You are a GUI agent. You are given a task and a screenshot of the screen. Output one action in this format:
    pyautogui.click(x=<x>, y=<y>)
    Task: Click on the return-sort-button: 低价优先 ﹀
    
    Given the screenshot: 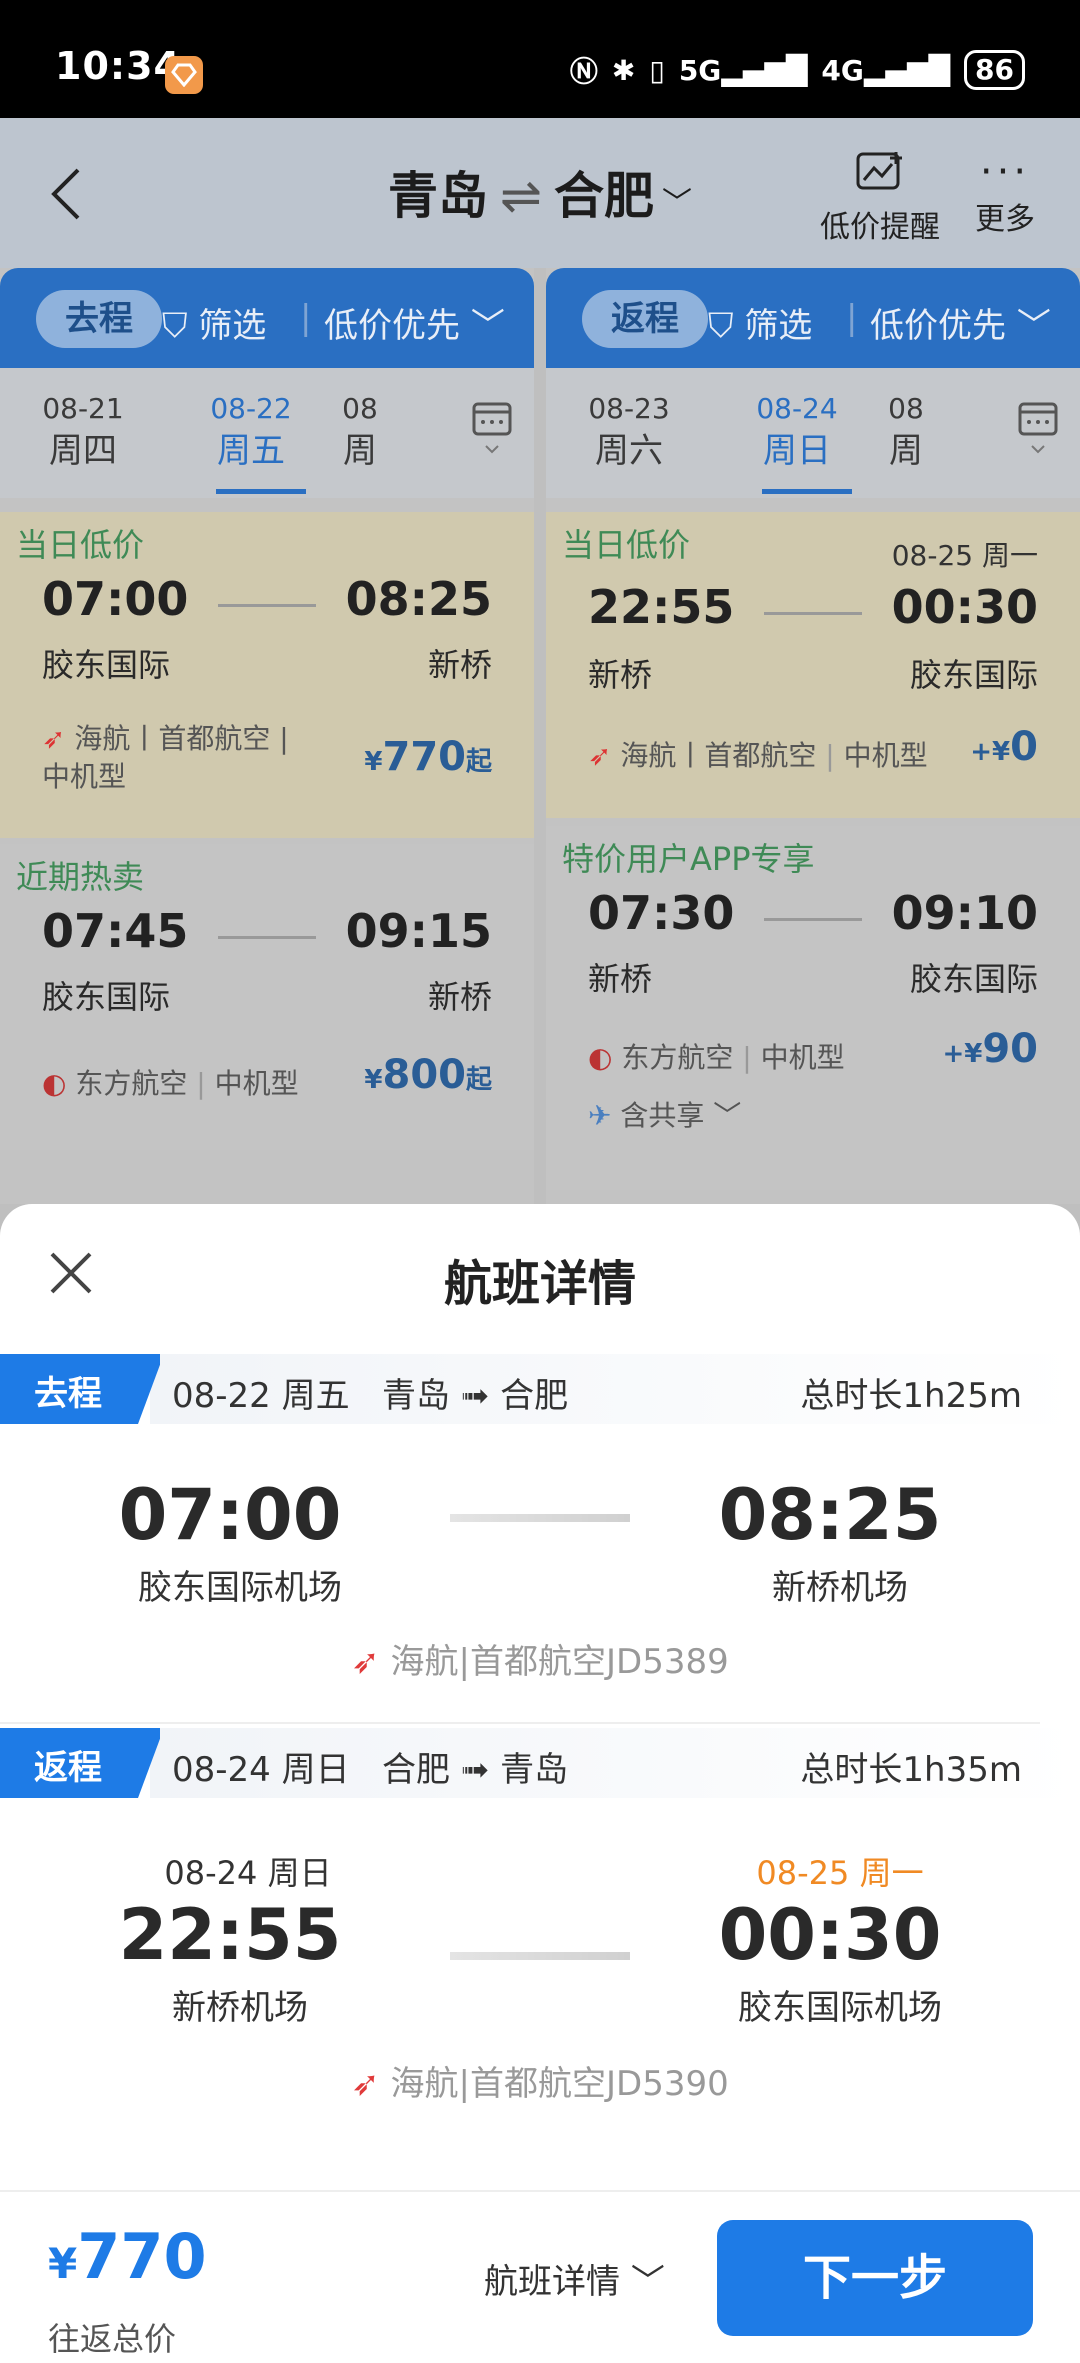 What is the action you would take?
    pyautogui.click(x=960, y=322)
    